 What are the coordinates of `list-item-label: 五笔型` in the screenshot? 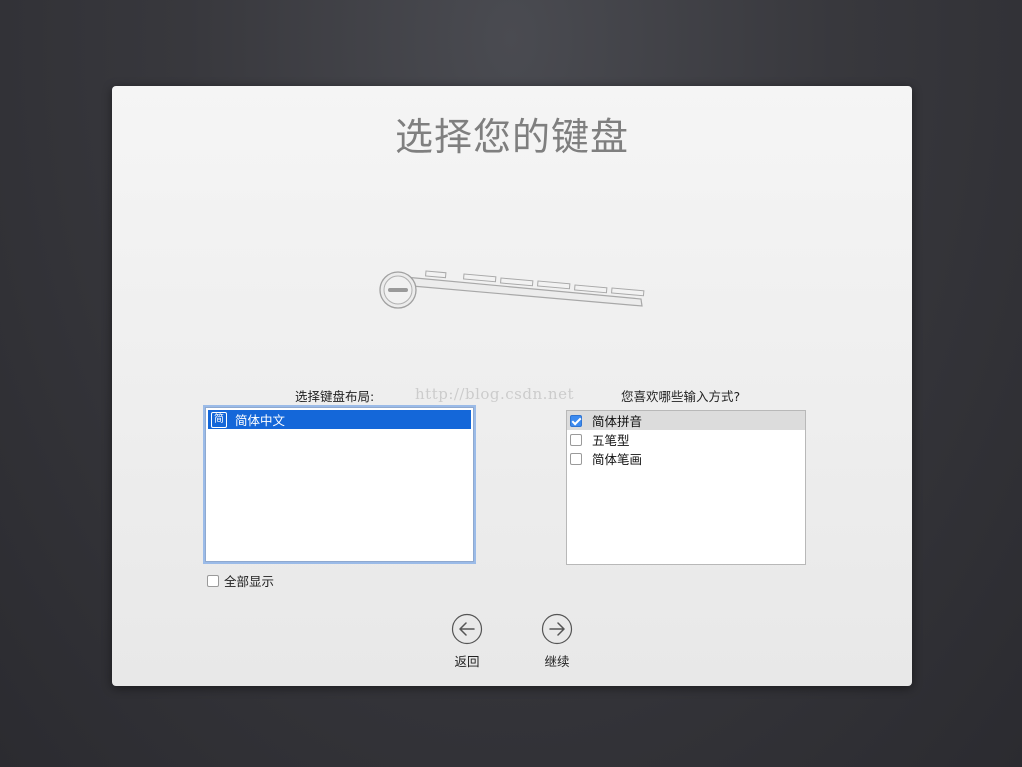 It's located at (611, 440).